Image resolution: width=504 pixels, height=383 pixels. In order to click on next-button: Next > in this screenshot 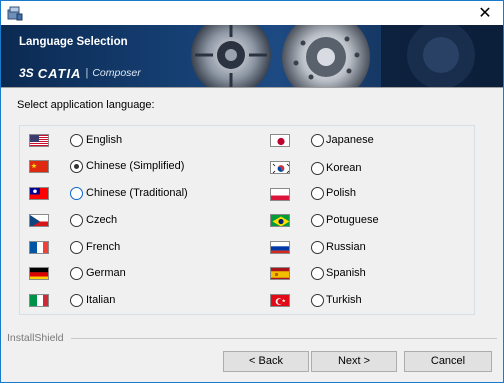, I will do `click(354, 361)`.